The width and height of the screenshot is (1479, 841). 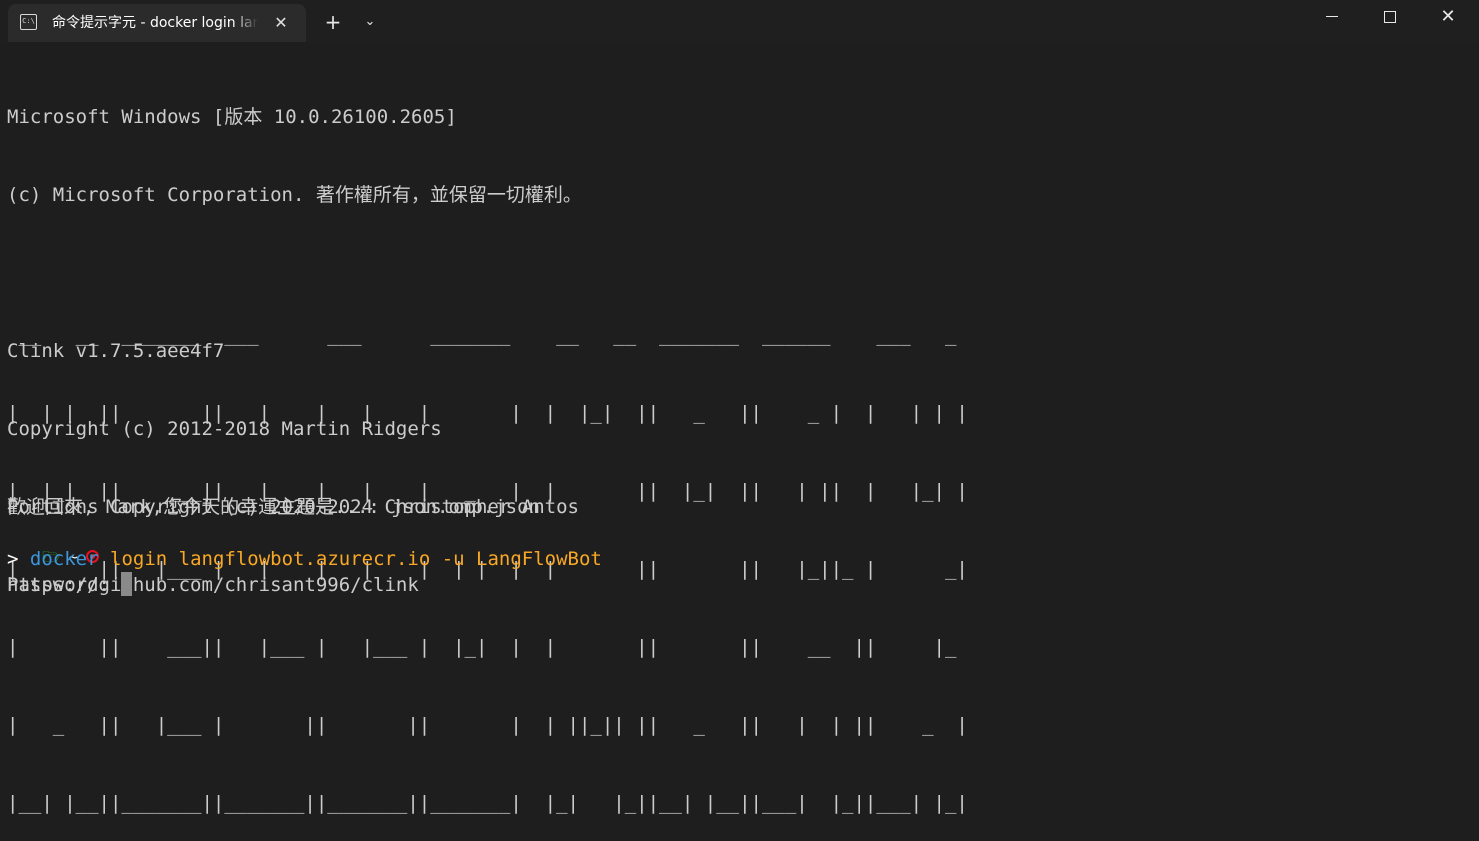 I want to click on password-label: Password:, so click(x=64, y=585).